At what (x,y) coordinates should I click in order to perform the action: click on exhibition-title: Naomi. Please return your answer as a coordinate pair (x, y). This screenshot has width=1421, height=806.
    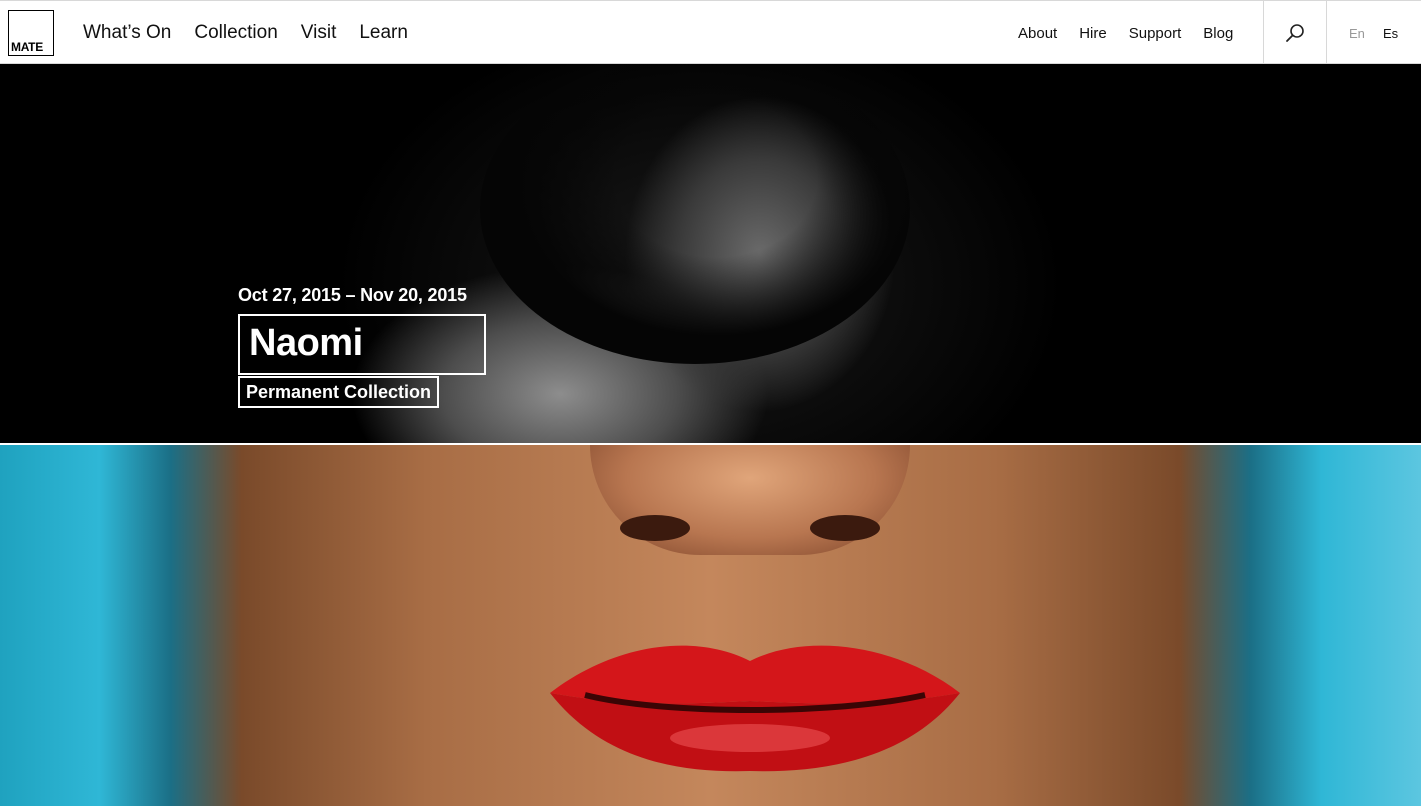
    Looking at the image, I should click on (306, 343).